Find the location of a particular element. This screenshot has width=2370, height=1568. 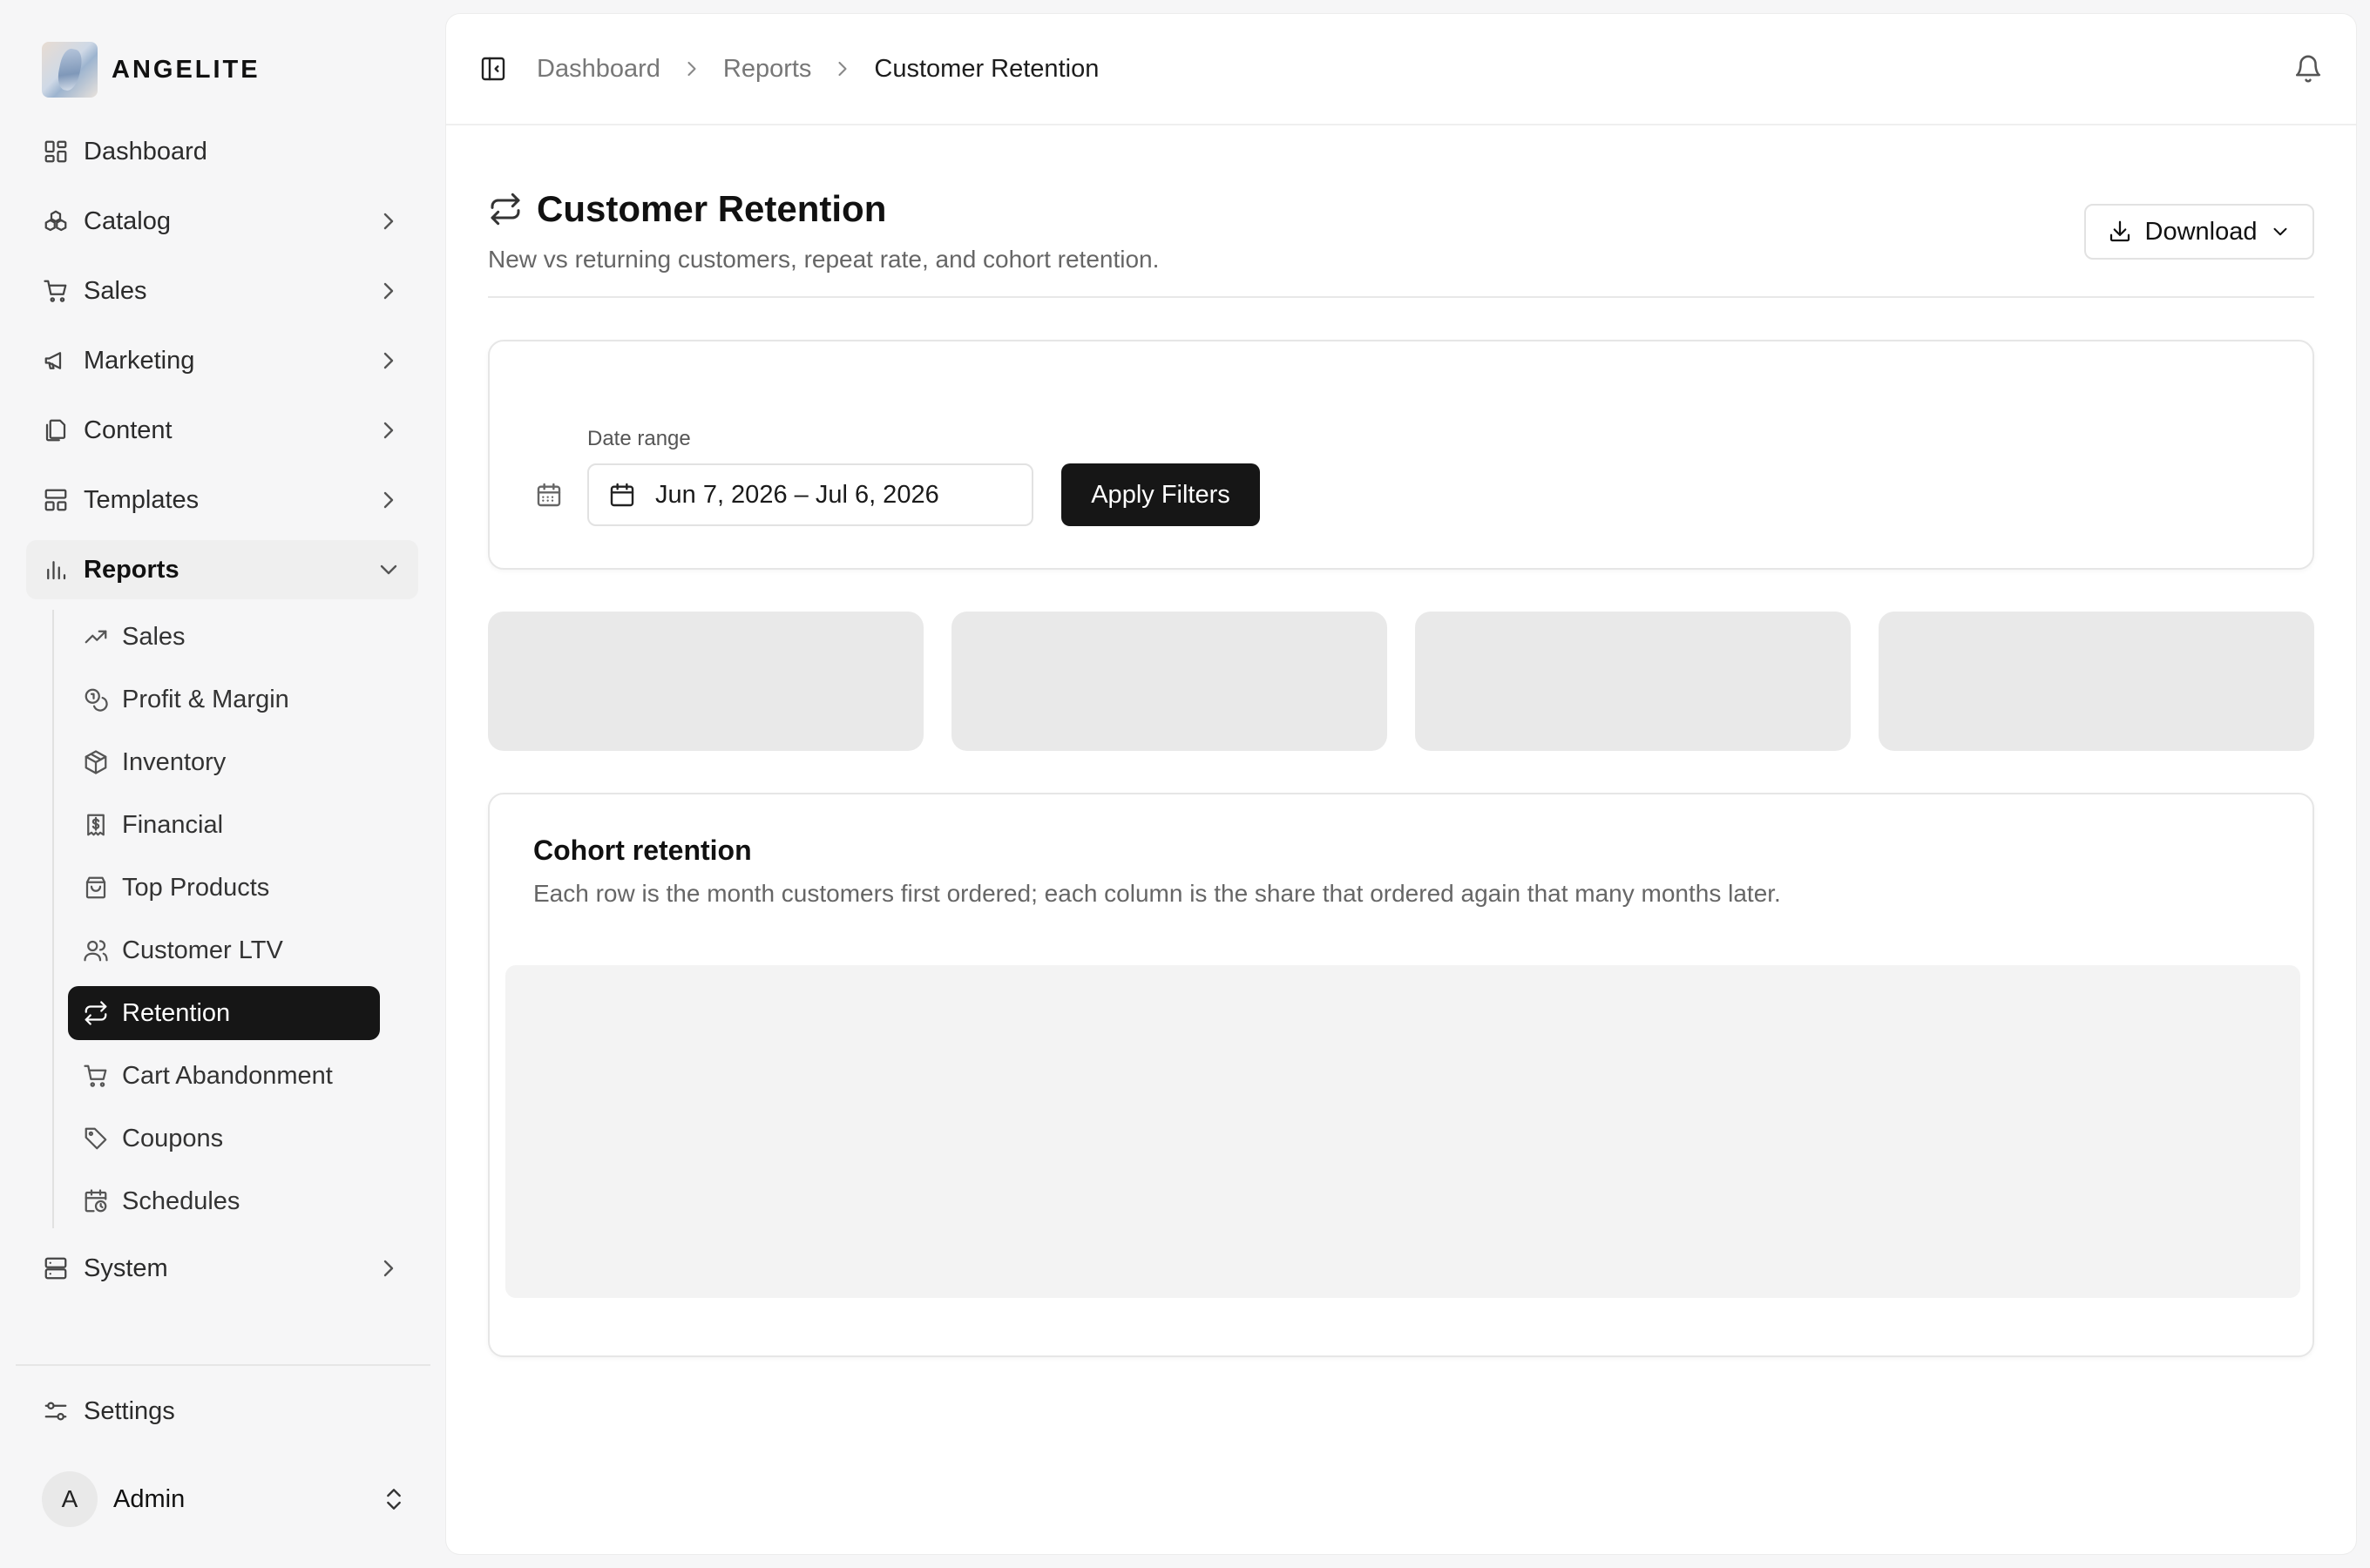

download-icon is located at coordinates (2119, 231).